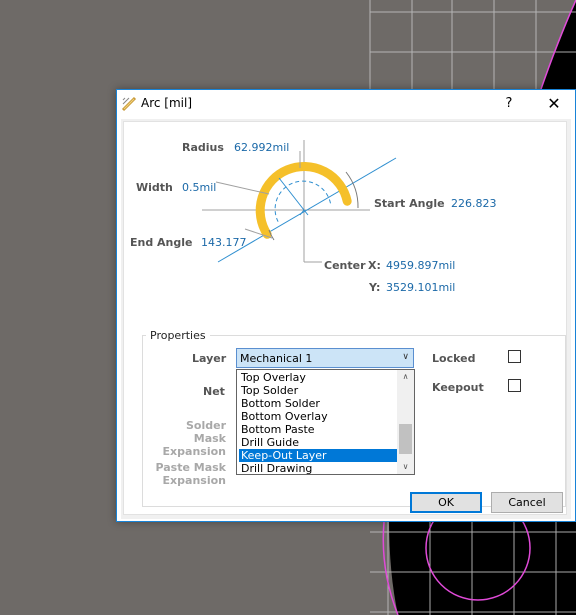 This screenshot has width=576, height=615. I want to click on end-angle-label: End Angle, so click(161, 242).